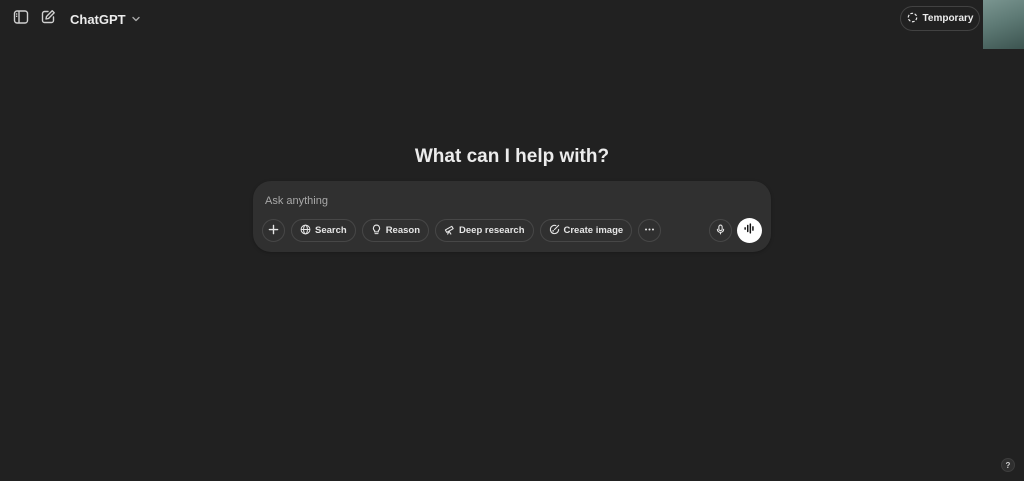 The height and width of the screenshot is (481, 1024). I want to click on voice-mode-button, so click(749, 230).